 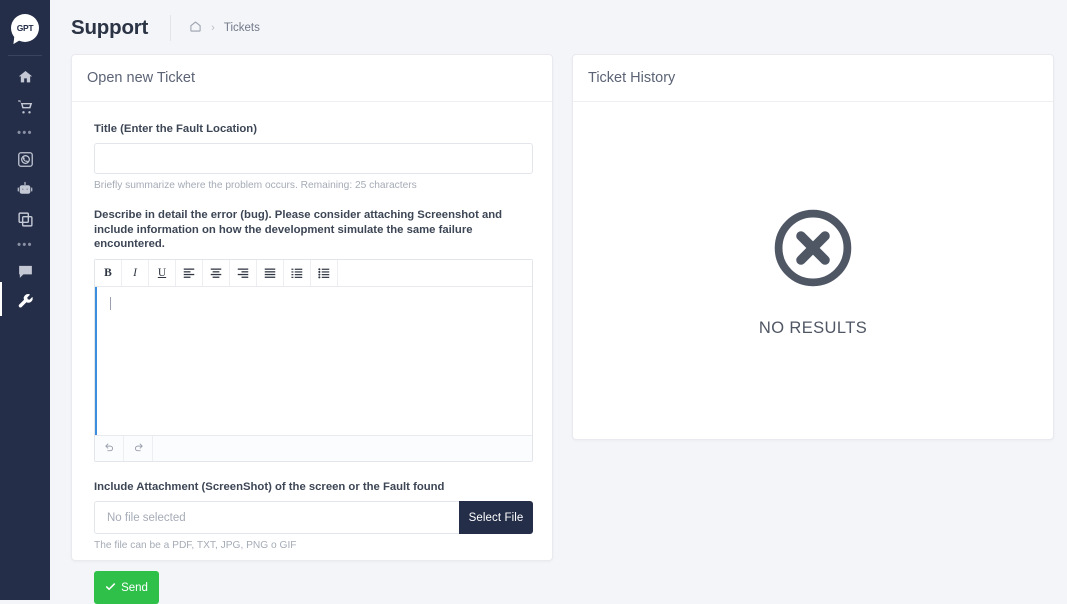 I want to click on breadcrumb-home-link, so click(x=195, y=28).